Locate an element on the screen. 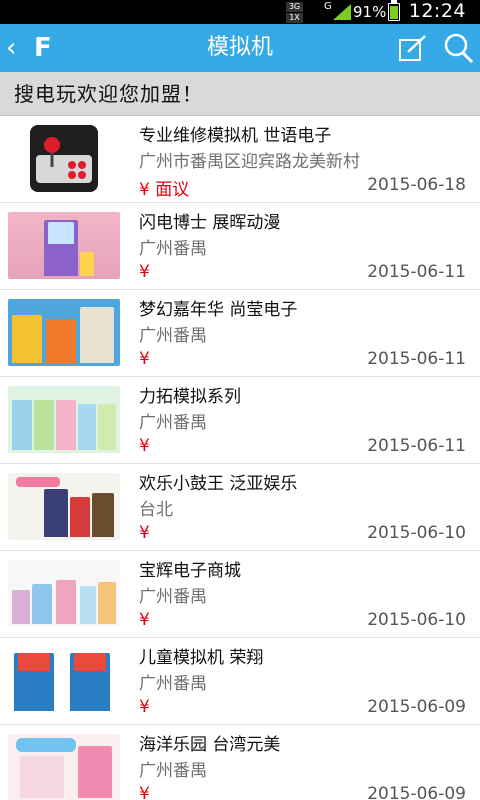 The image size is (480, 800). joystick-thumbnail is located at coordinates (64, 158).